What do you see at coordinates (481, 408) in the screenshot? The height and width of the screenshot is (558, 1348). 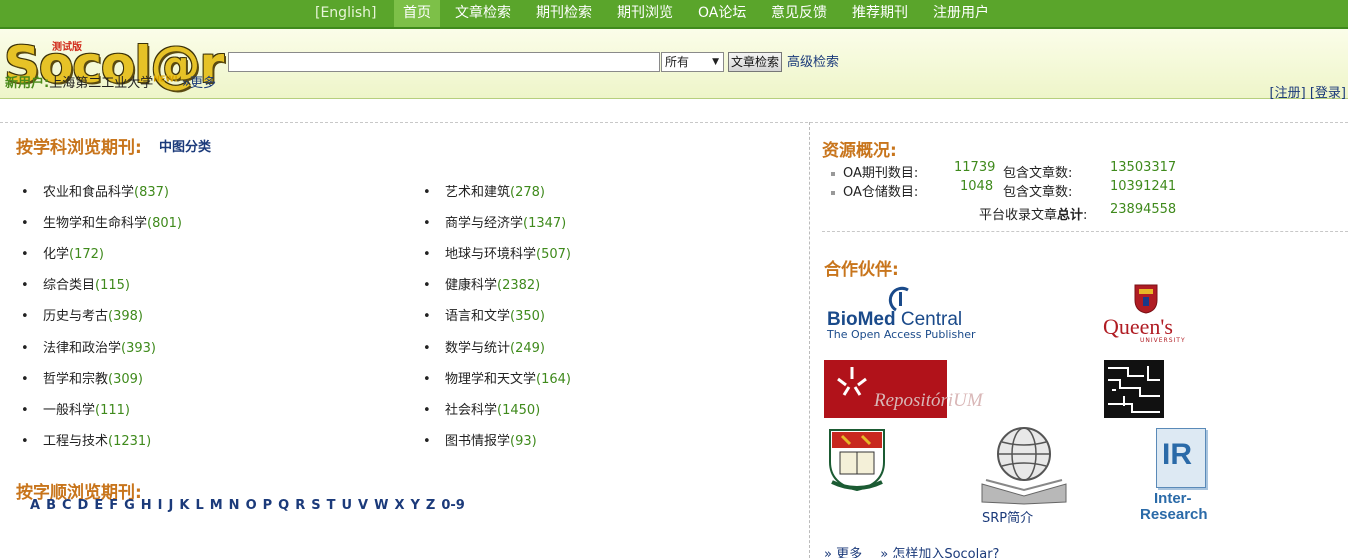 I see `subject-link: • 社会科学(1450)` at bounding box center [481, 408].